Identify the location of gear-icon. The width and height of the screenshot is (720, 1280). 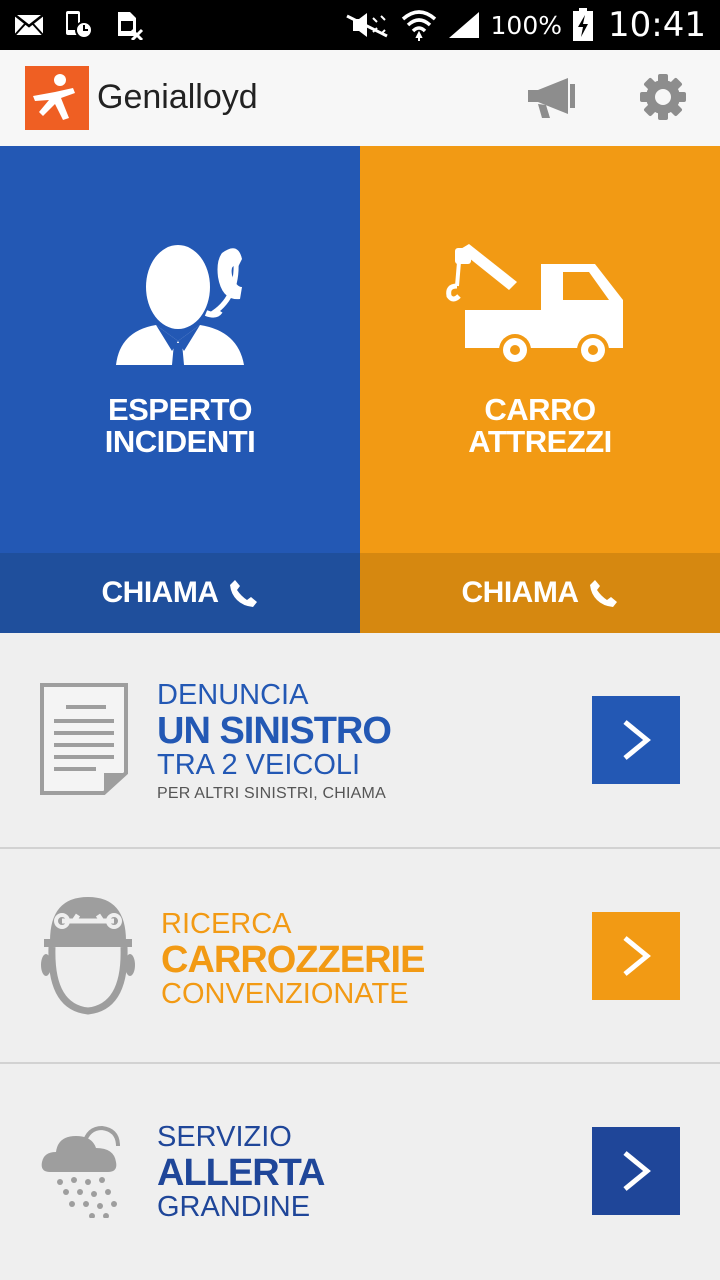
(663, 97).